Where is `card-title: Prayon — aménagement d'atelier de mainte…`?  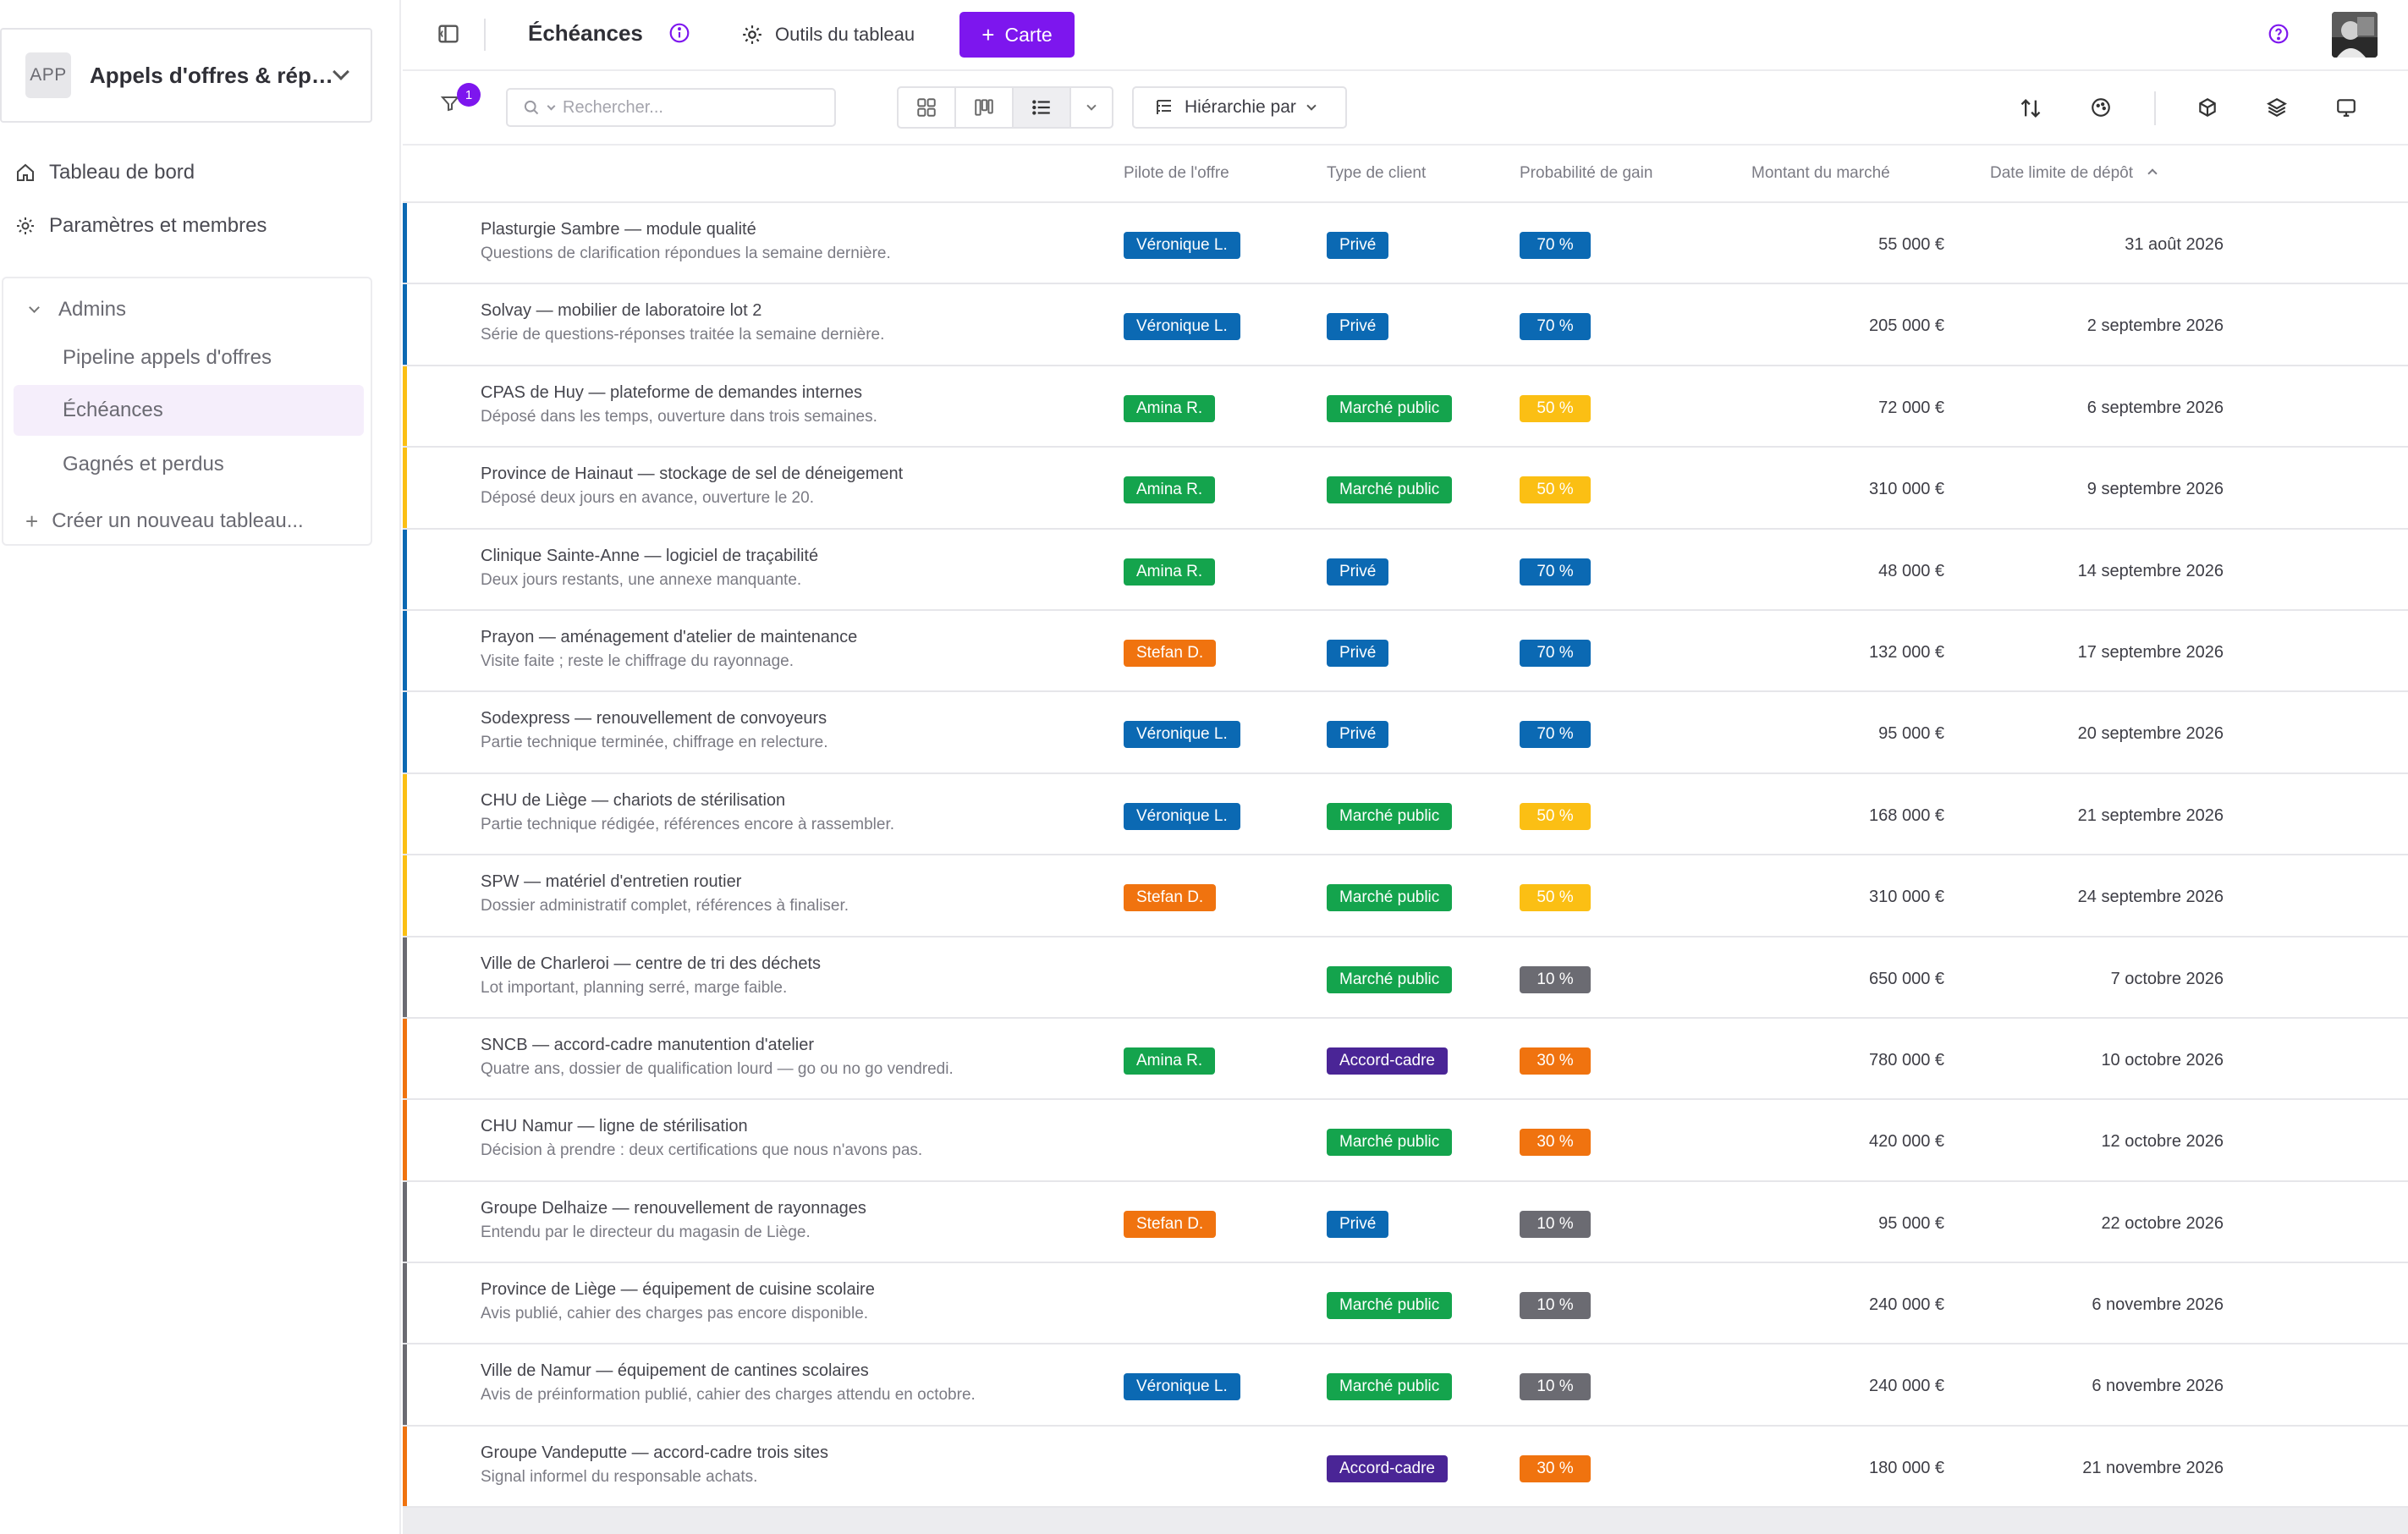 card-title: Prayon — aménagement d'atelier de mainte… is located at coordinates (669, 637).